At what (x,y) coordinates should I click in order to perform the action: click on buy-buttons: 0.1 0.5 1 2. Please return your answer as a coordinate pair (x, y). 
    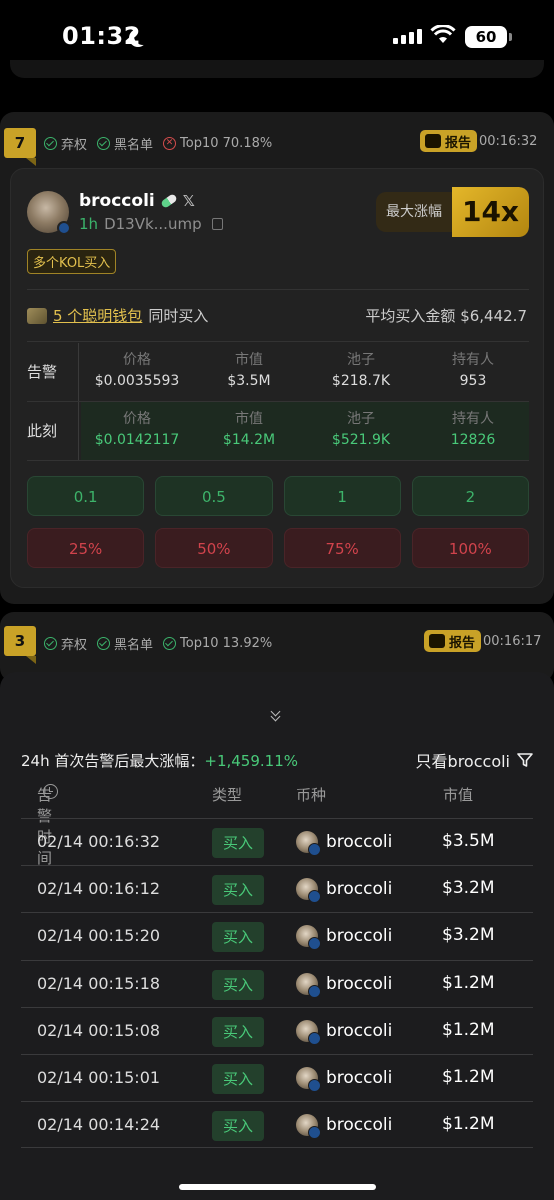
    Looking at the image, I should click on (278, 496).